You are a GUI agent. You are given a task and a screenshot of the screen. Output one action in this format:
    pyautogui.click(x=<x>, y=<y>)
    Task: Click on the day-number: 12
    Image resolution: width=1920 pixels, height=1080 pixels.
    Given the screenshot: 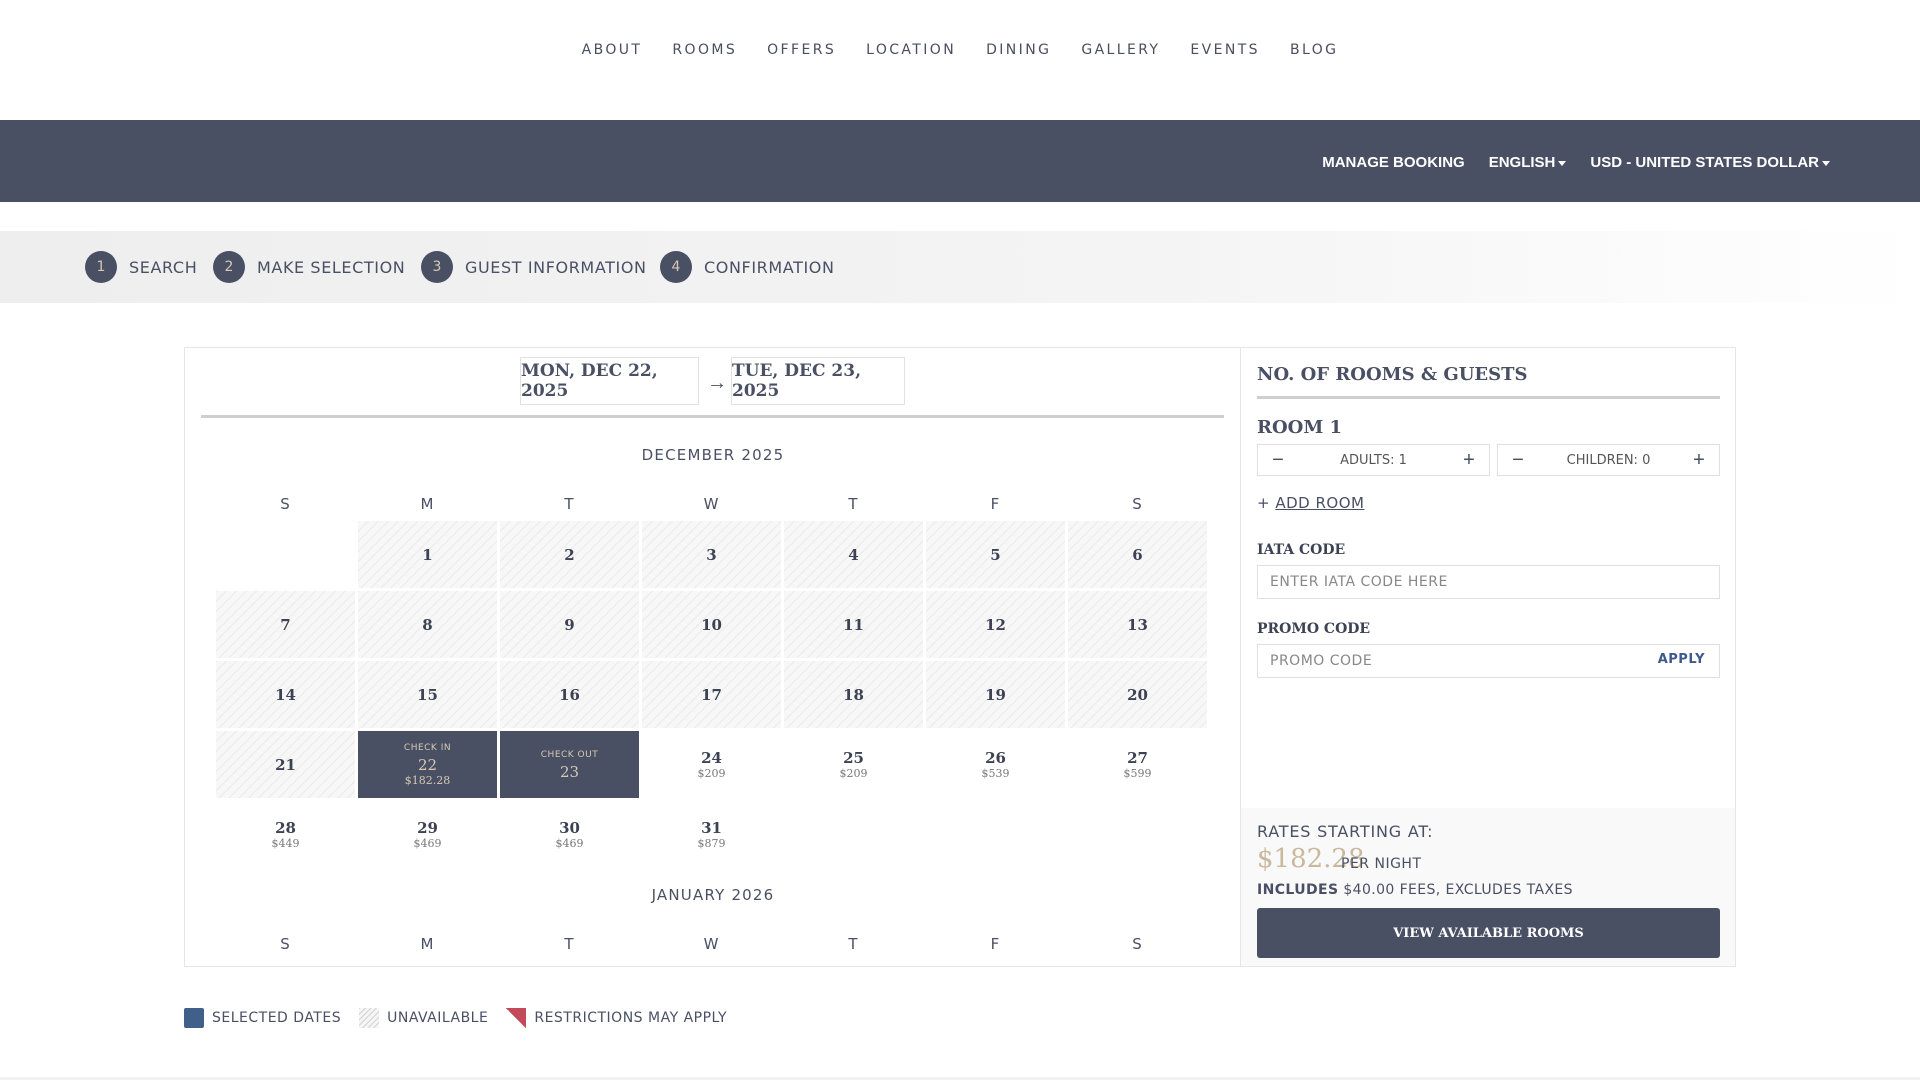 What is the action you would take?
    pyautogui.click(x=995, y=624)
    